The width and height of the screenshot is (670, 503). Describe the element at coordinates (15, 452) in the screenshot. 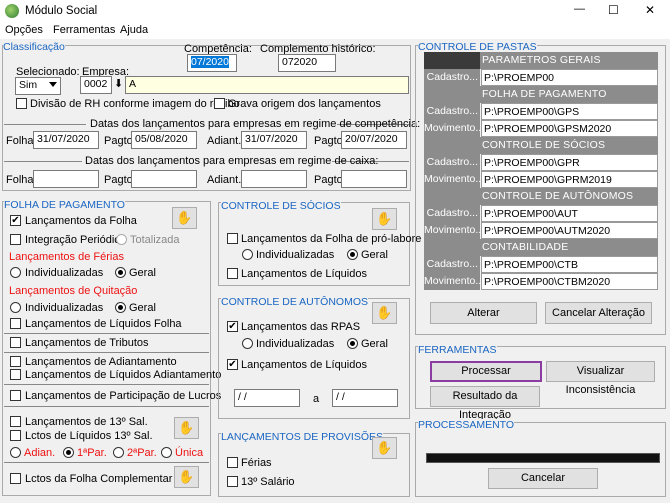

I see `adian-radio` at that location.